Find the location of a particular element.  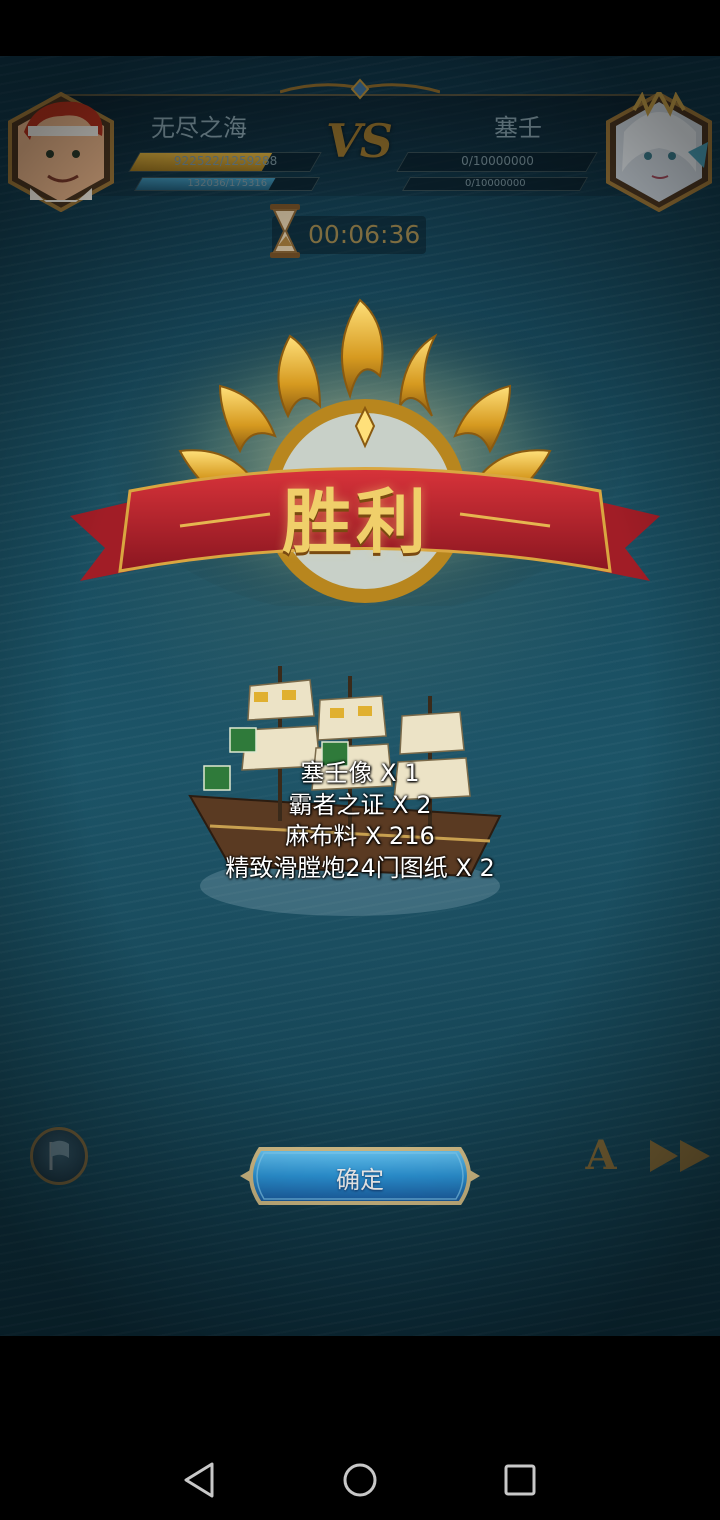

hud-ornament is located at coordinates (360, 89).